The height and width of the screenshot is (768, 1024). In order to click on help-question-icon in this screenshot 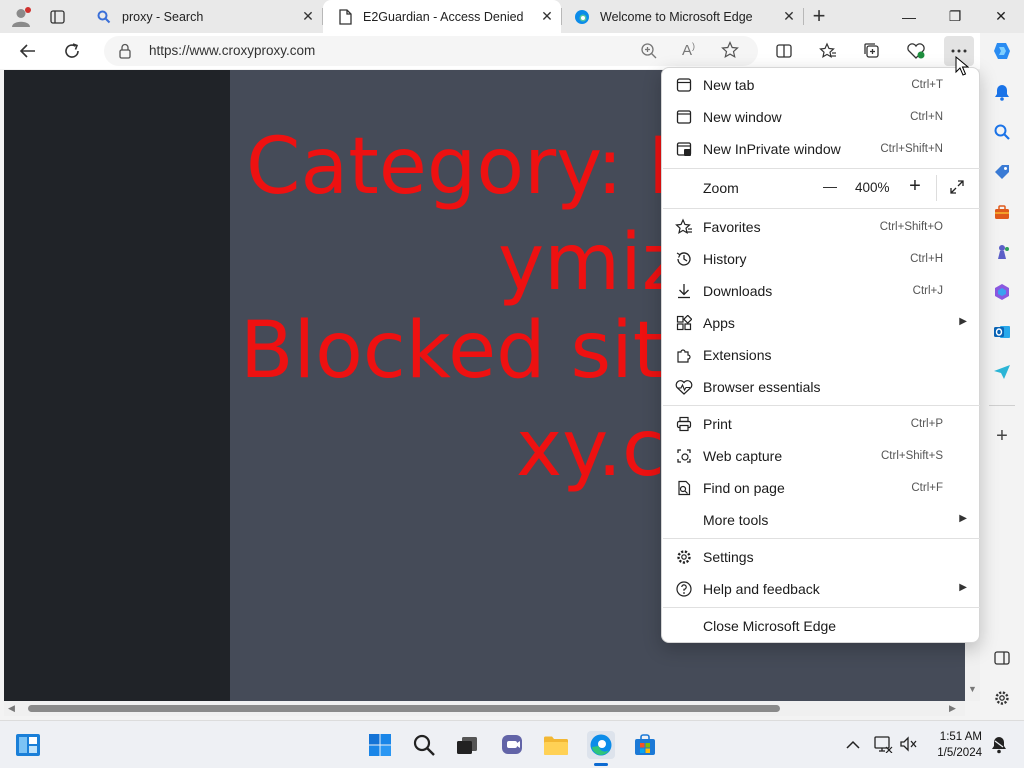, I will do `click(684, 589)`.